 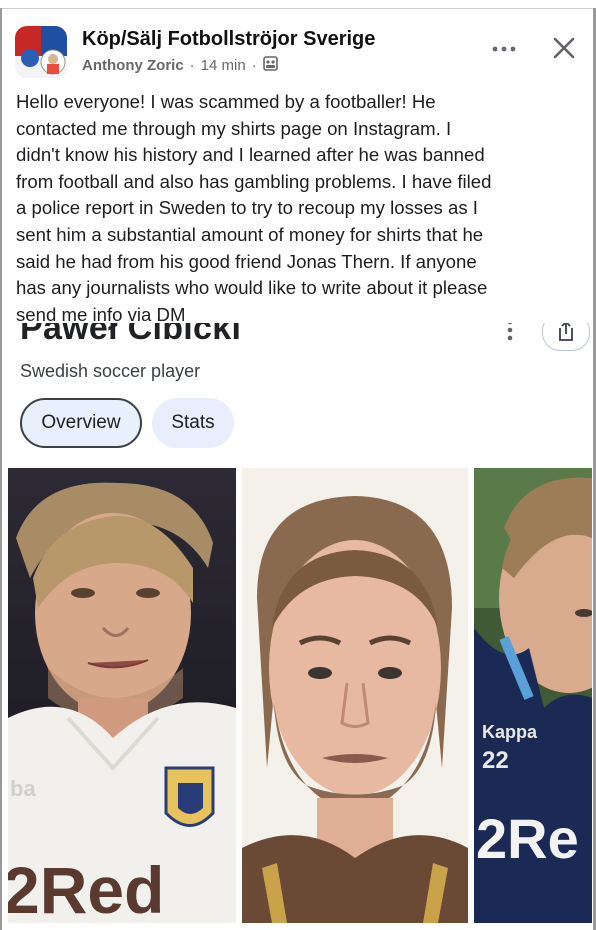 I want to click on kit-sponsor-text: 2Red, so click(x=86, y=888).